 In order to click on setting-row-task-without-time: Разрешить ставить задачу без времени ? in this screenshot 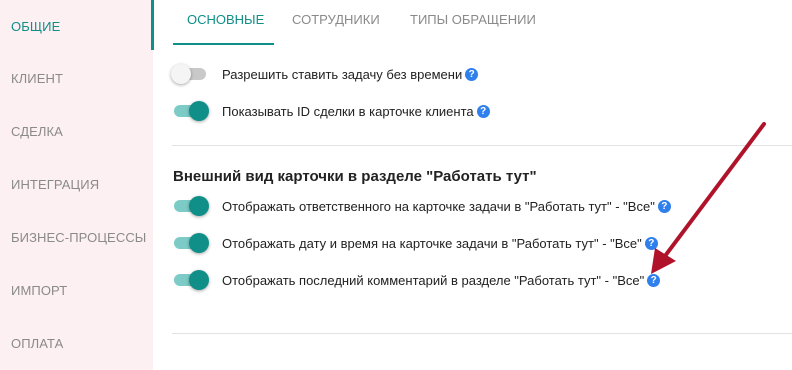, I will do `click(325, 74)`.